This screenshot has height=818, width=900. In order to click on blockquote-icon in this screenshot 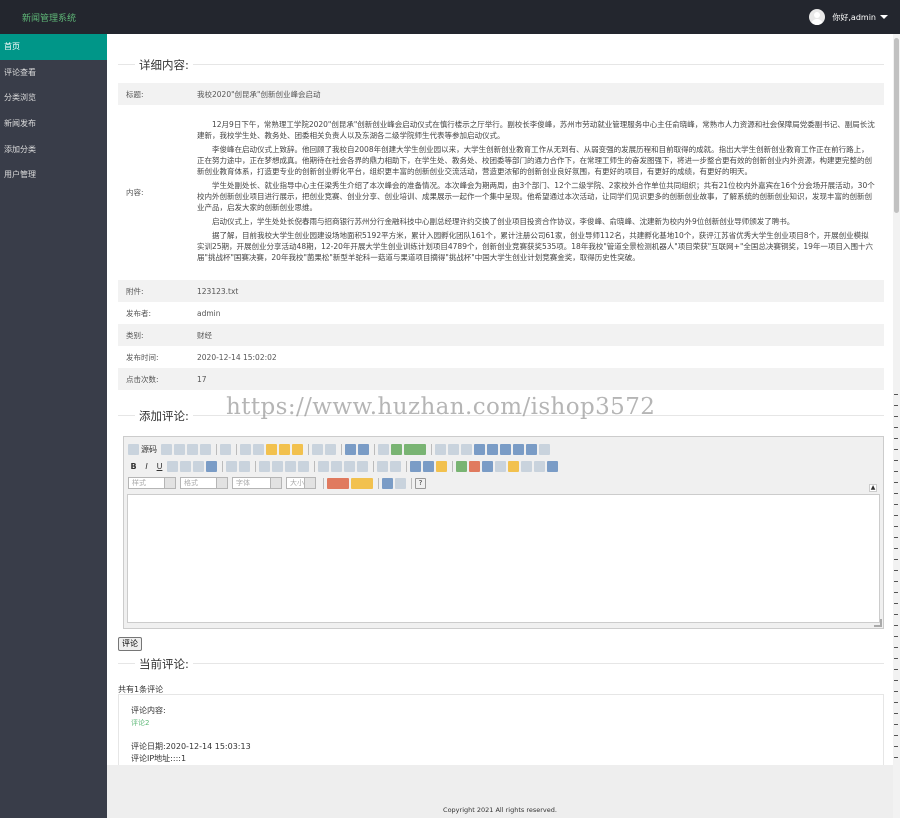, I will do `click(290, 466)`.